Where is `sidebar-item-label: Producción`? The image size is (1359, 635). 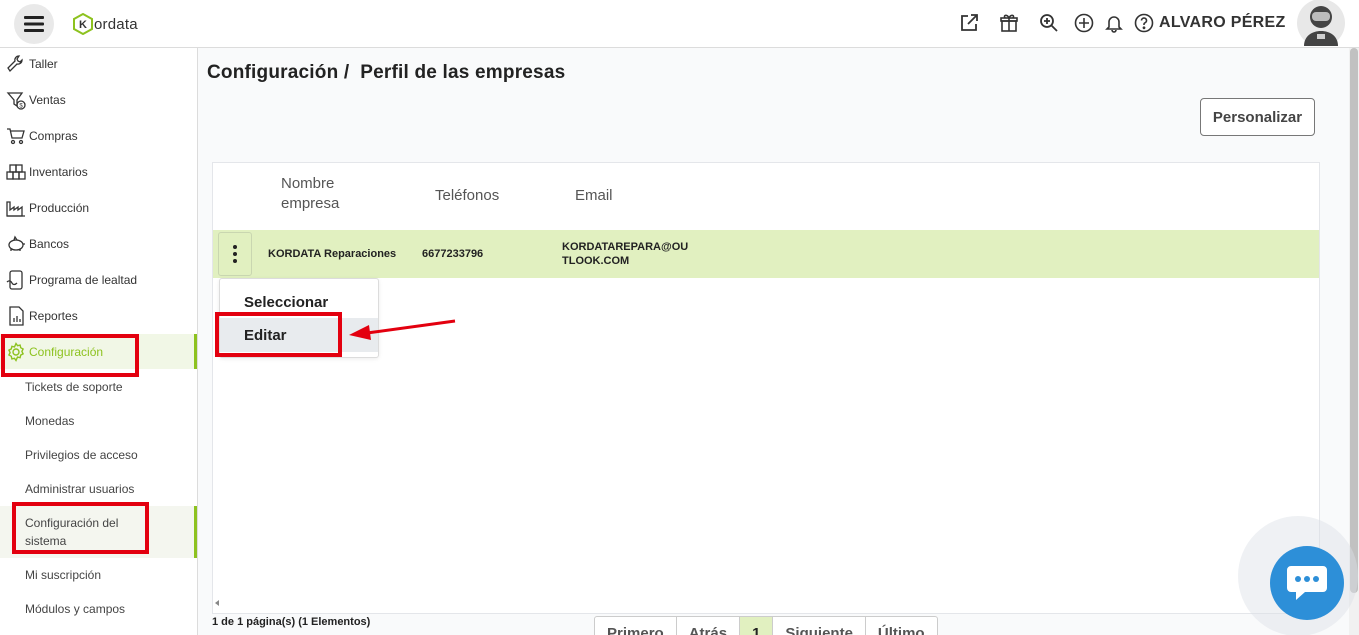
sidebar-item-label: Producción is located at coordinates (59, 208).